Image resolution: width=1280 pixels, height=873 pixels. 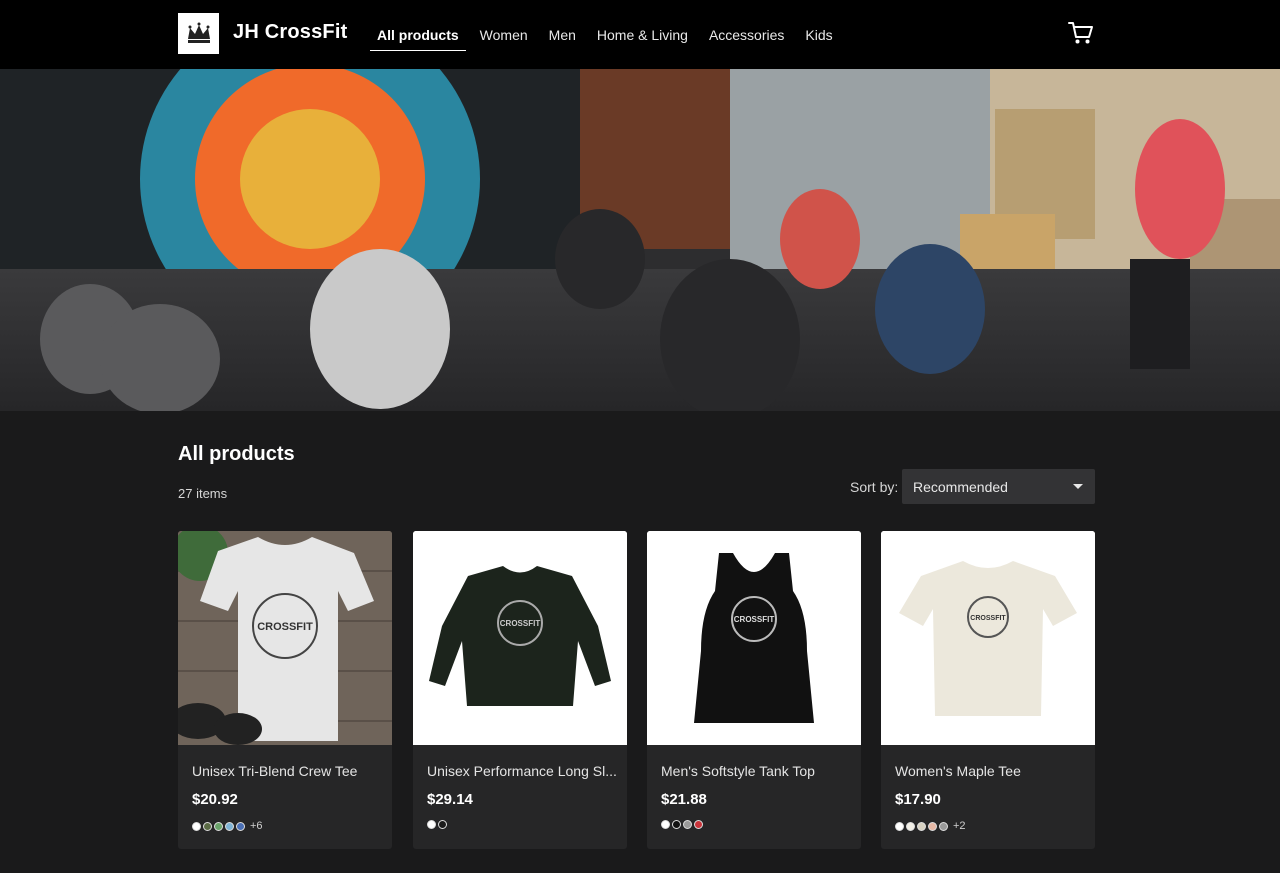 I want to click on sort-dropdown: Recommended, so click(x=998, y=486).